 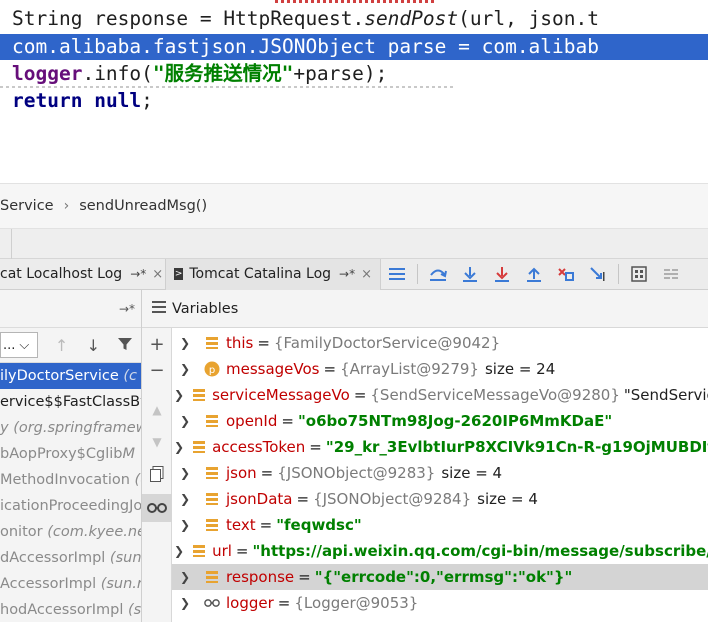 What do you see at coordinates (598, 274) in the screenshot?
I see `run-to-cursor-icon` at bounding box center [598, 274].